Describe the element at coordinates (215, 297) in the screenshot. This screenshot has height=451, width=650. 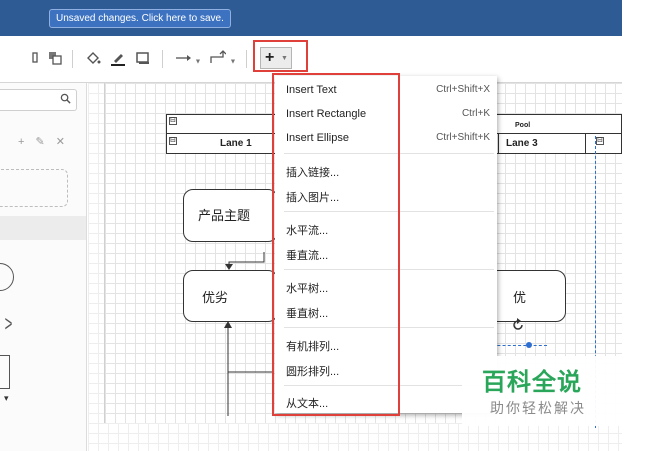
I see `node-merit-label: 优劣` at that location.